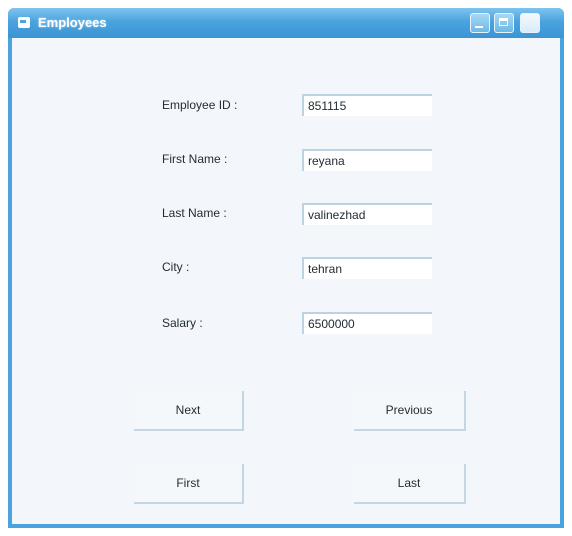  What do you see at coordinates (72, 22) in the screenshot?
I see `window-title: Employees` at bounding box center [72, 22].